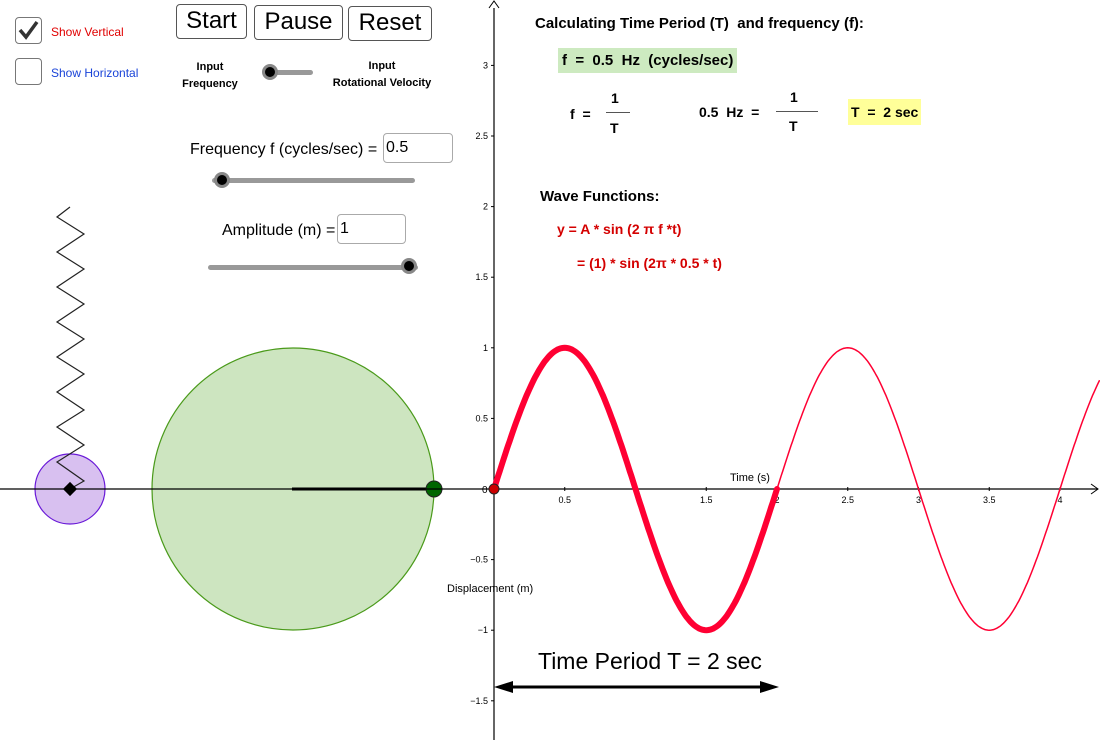 Image resolution: width=1100 pixels, height=740 pixels. What do you see at coordinates (918, 500) in the screenshot?
I see `x-tick-label: 3` at bounding box center [918, 500].